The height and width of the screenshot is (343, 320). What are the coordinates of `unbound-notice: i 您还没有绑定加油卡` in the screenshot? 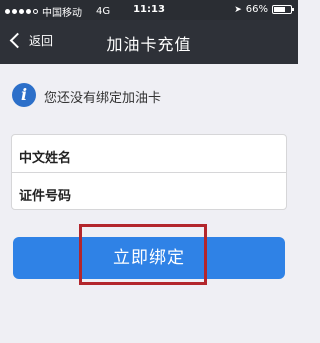 It's located at (149, 96).